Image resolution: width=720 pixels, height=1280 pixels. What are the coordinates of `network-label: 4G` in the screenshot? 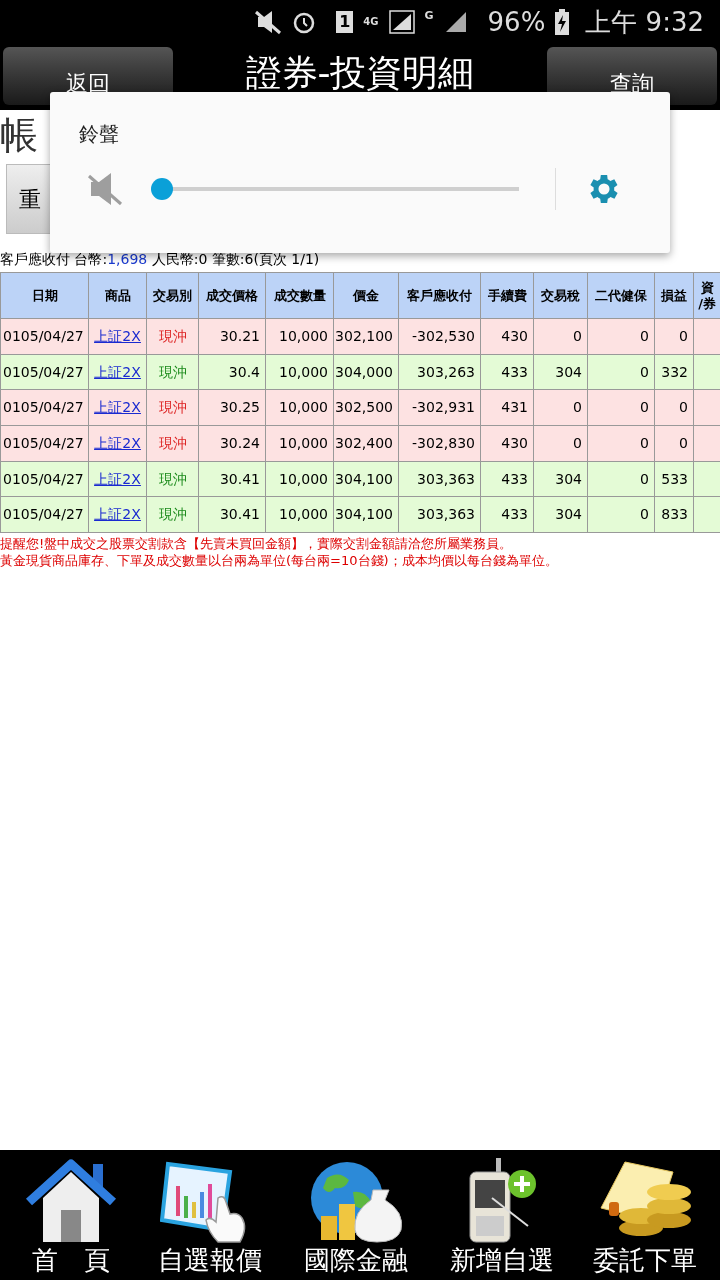 It's located at (371, 22).